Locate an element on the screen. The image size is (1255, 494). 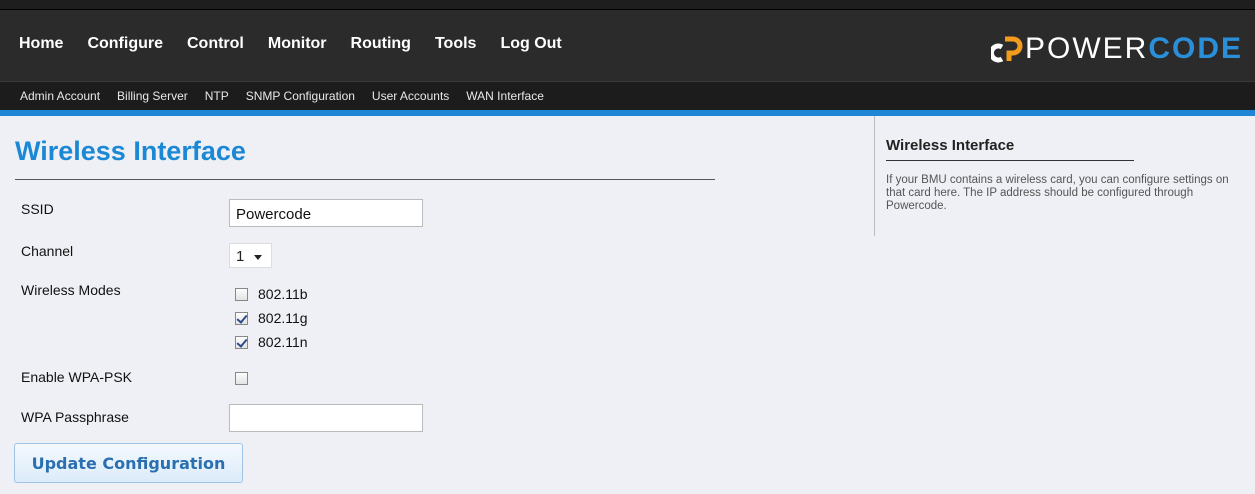
mode-802-11n-label: 802.11n is located at coordinates (283, 342).